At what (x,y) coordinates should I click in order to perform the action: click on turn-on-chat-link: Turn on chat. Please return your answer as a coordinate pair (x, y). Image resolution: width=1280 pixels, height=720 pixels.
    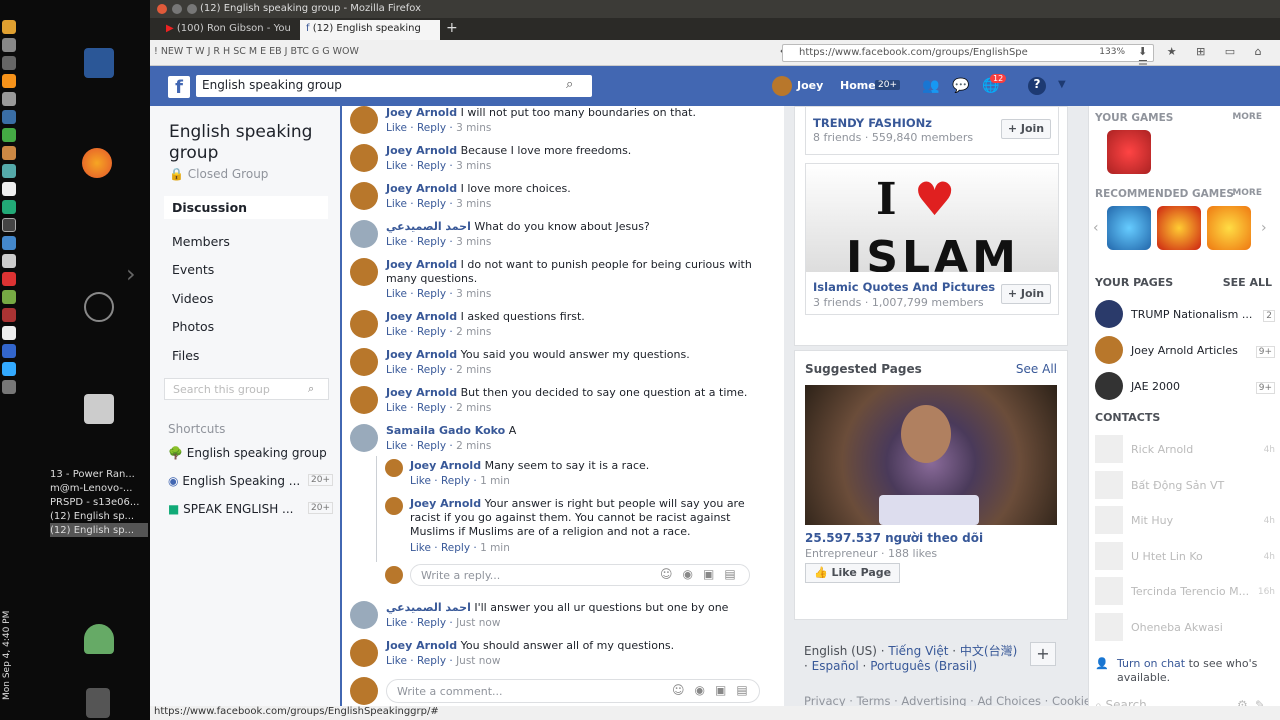
    Looking at the image, I should click on (1151, 663).